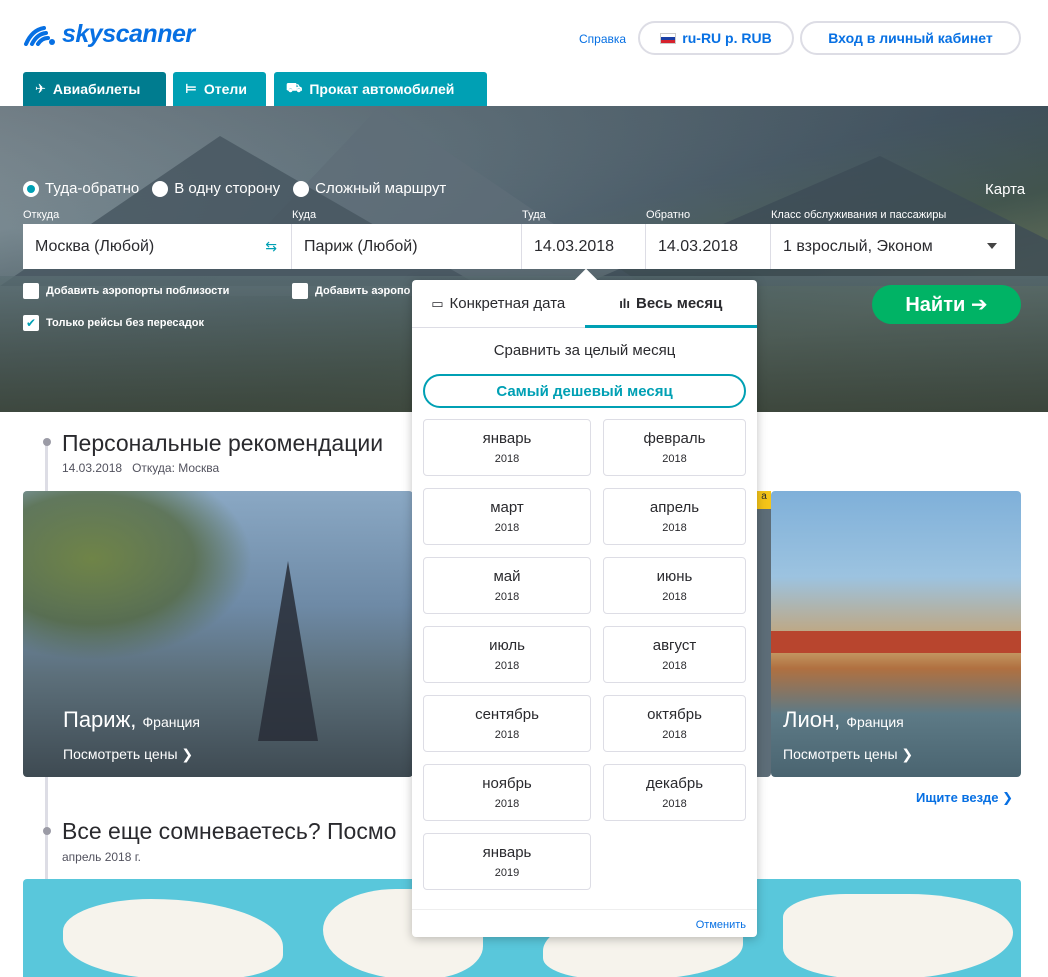 The height and width of the screenshot is (977, 1048). I want to click on card-badge: а, so click(764, 500).